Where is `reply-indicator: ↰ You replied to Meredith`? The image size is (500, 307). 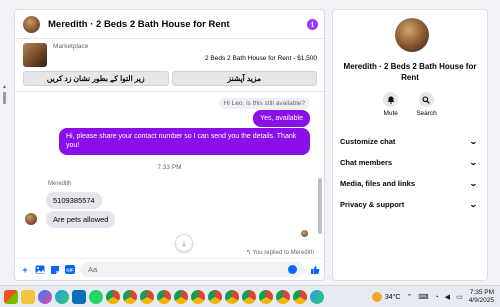
reply-indicator: ↰ You replied to Meredith is located at coordinates (280, 253).